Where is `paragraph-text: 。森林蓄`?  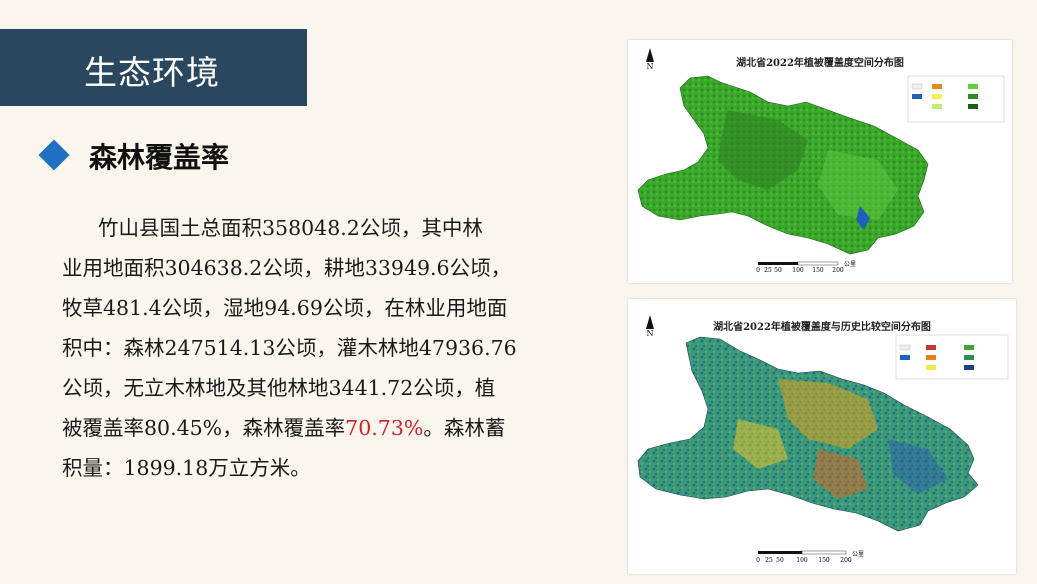
paragraph-text: 。森林蓄 is located at coordinates (464, 428).